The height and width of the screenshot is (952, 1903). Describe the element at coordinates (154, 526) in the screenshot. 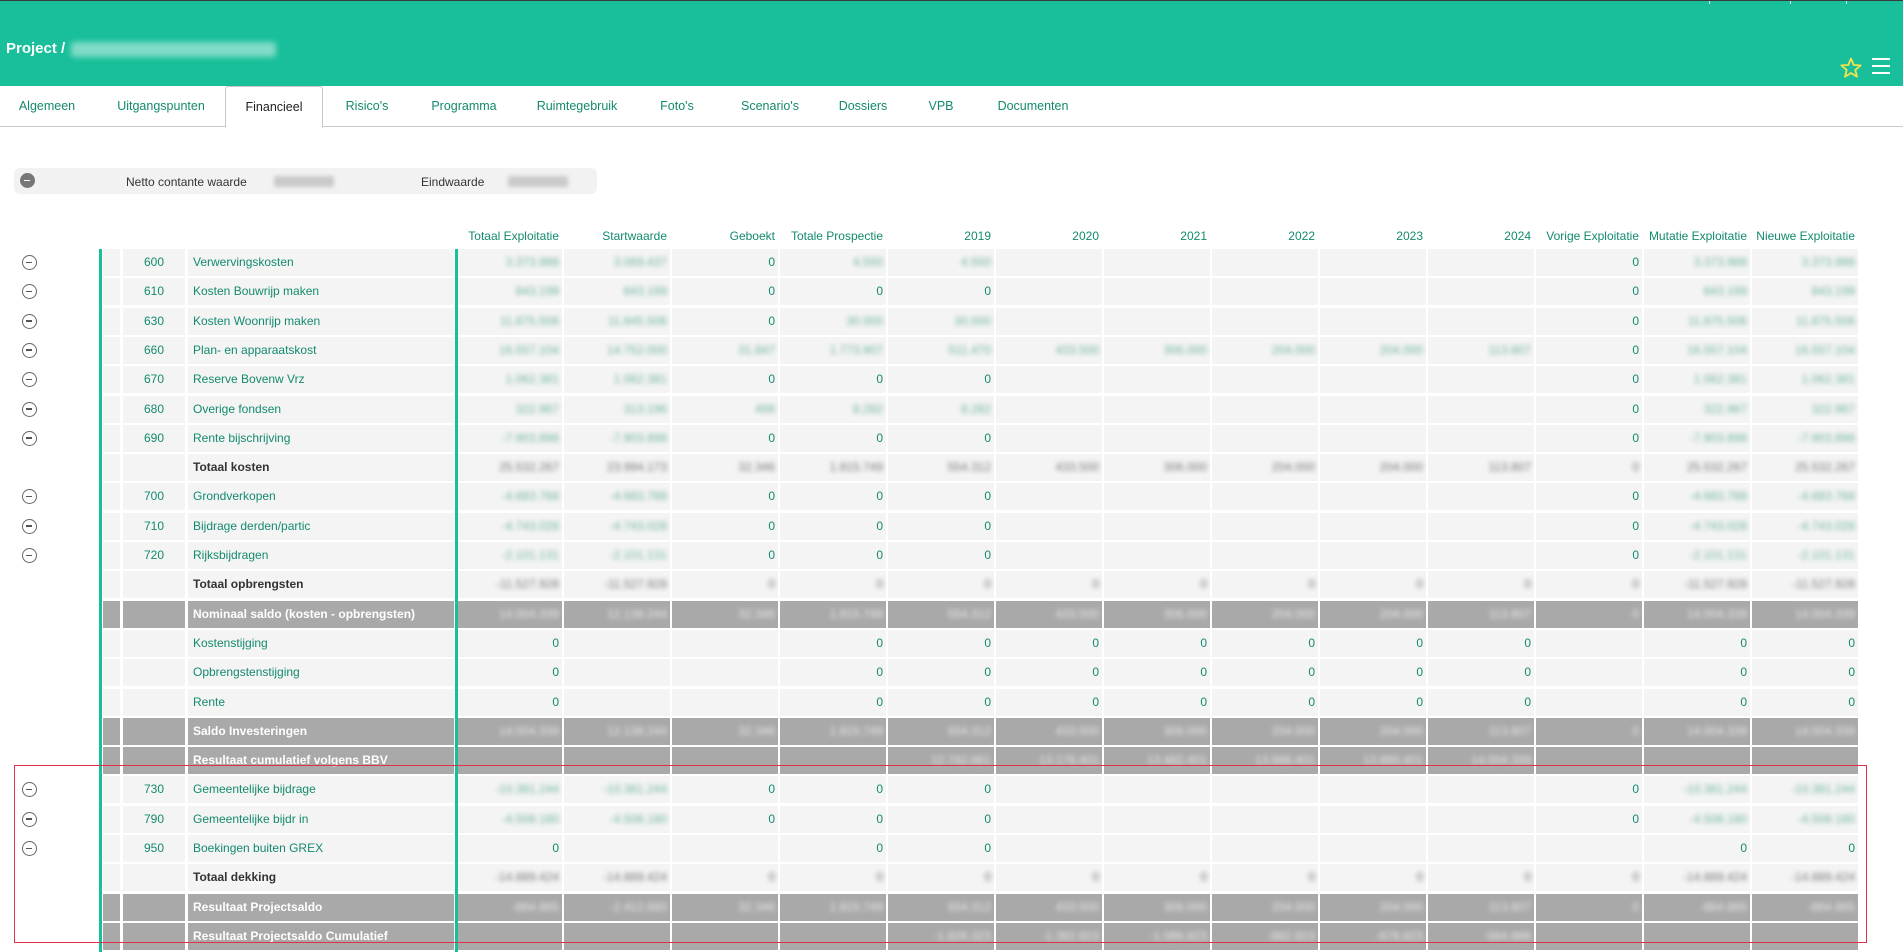

I see `row-code: 710` at that location.